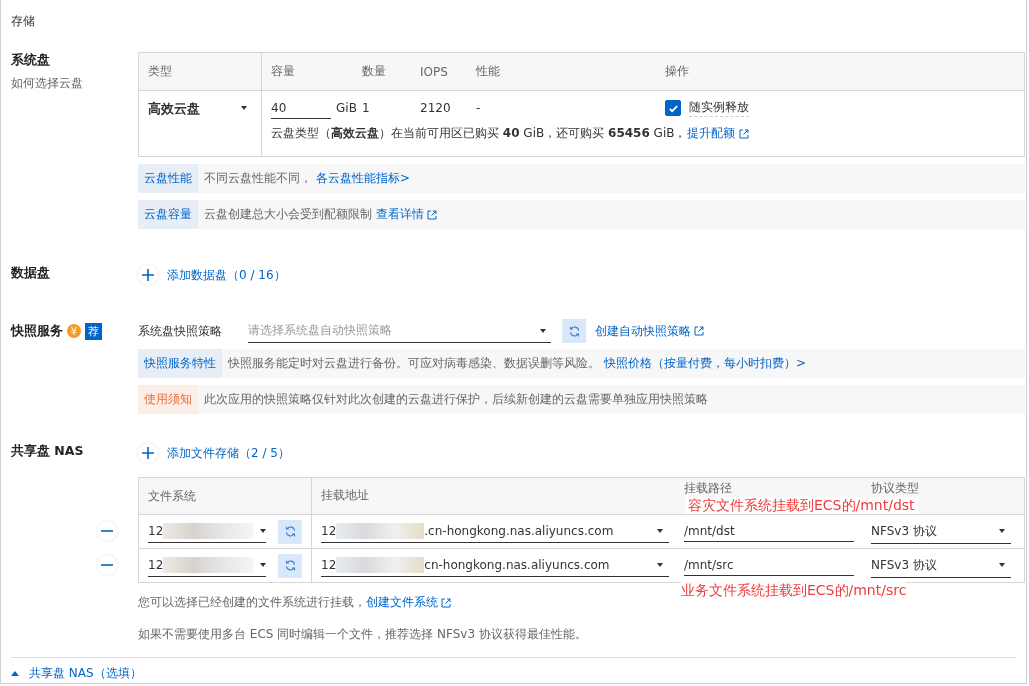 The height and width of the screenshot is (686, 1029). What do you see at coordinates (23, 21) in the screenshot?
I see `section-title: 存储` at bounding box center [23, 21].